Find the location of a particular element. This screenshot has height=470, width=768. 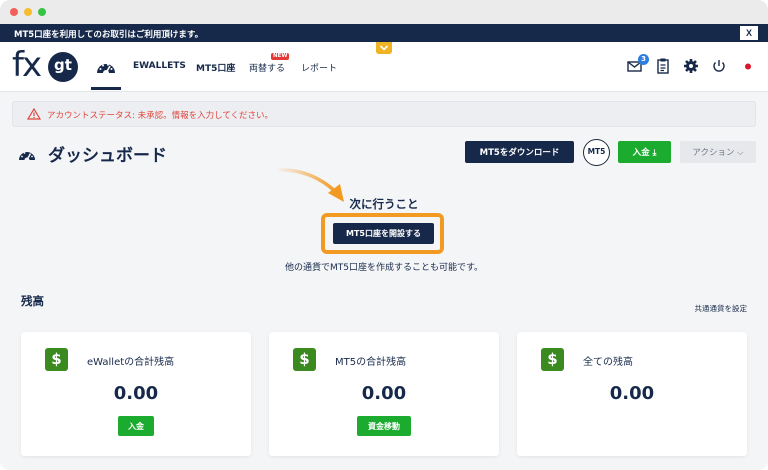

account-status-alert: アカウントステータス: 未承認。情報を入力してください。 is located at coordinates (384, 114).